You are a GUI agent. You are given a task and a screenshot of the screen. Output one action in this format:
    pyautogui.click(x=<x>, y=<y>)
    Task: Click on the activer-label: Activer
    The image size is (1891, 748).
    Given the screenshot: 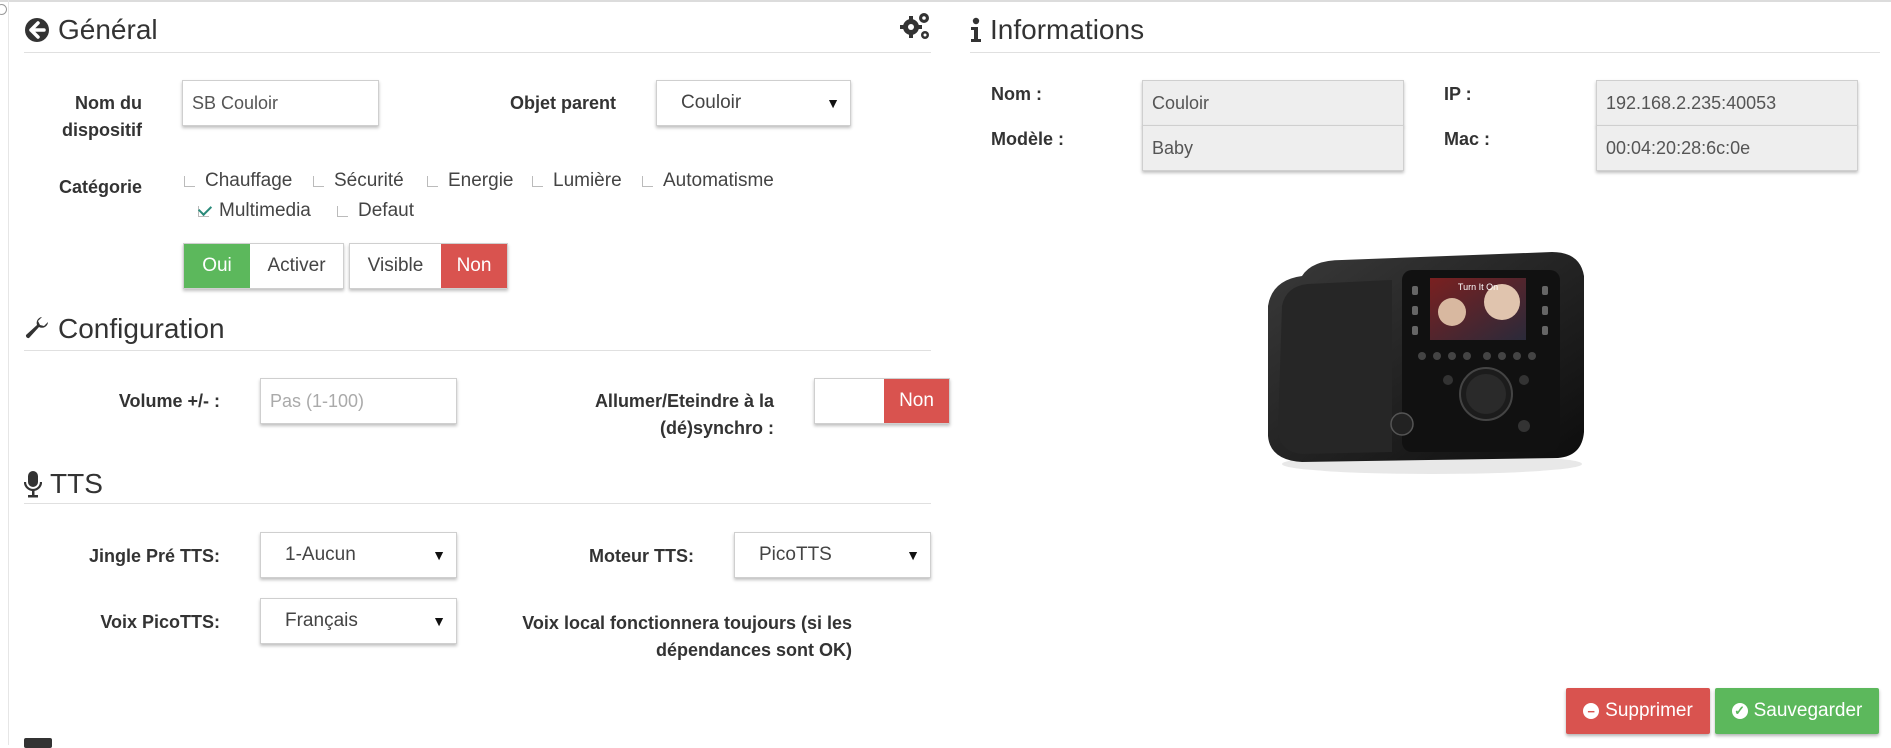 What is the action you would take?
    pyautogui.click(x=296, y=266)
    